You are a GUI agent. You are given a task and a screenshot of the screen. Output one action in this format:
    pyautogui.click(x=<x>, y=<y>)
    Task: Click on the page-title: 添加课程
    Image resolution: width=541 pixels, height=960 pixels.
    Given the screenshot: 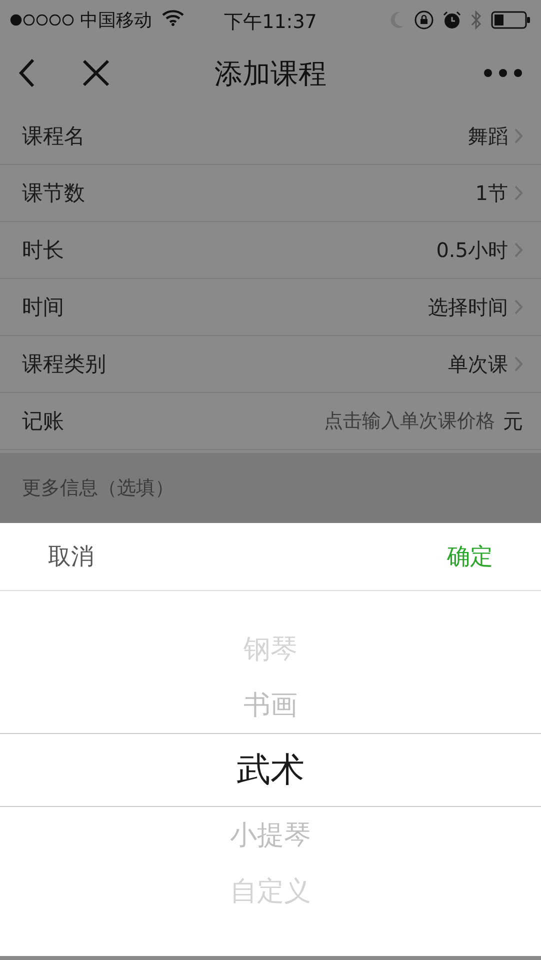 What is the action you would take?
    pyautogui.click(x=270, y=73)
    